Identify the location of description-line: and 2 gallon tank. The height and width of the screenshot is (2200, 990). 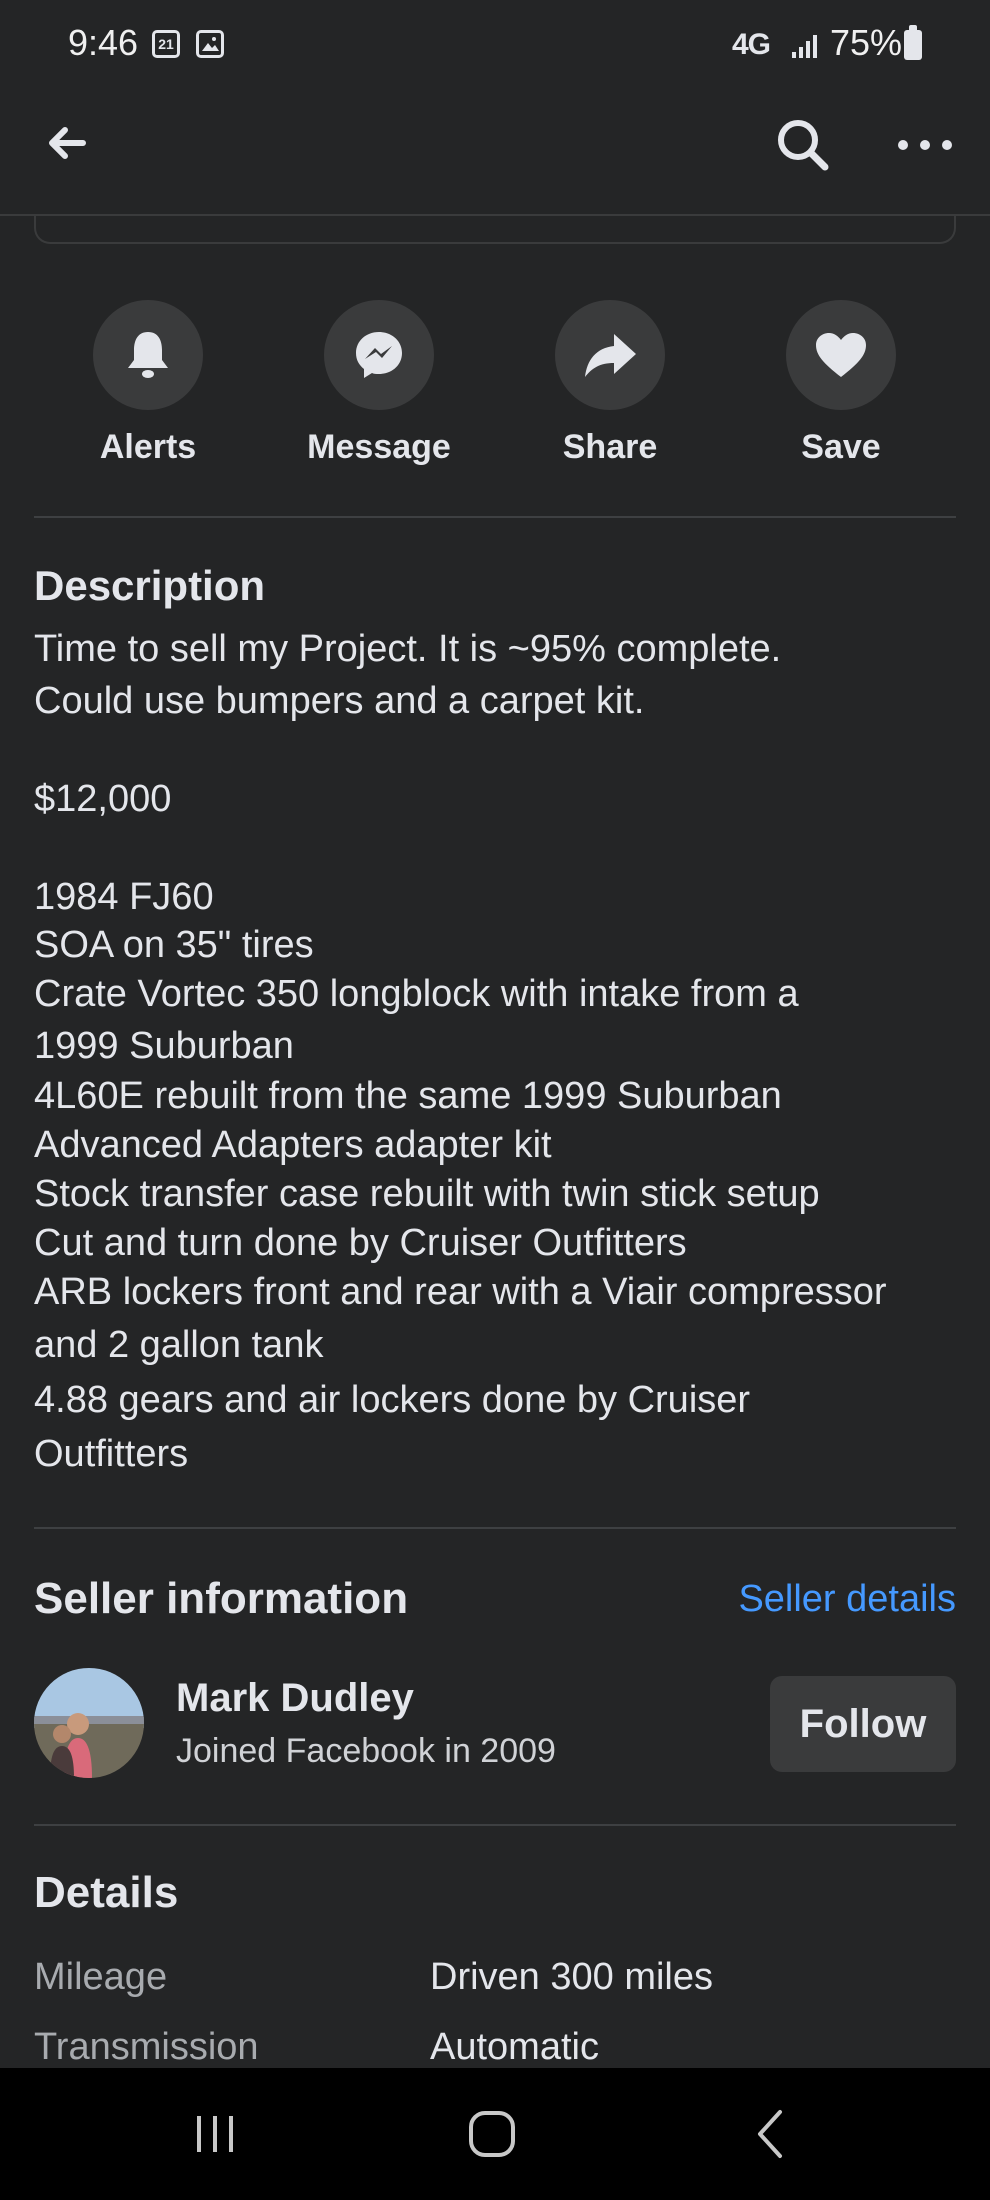
(179, 1345).